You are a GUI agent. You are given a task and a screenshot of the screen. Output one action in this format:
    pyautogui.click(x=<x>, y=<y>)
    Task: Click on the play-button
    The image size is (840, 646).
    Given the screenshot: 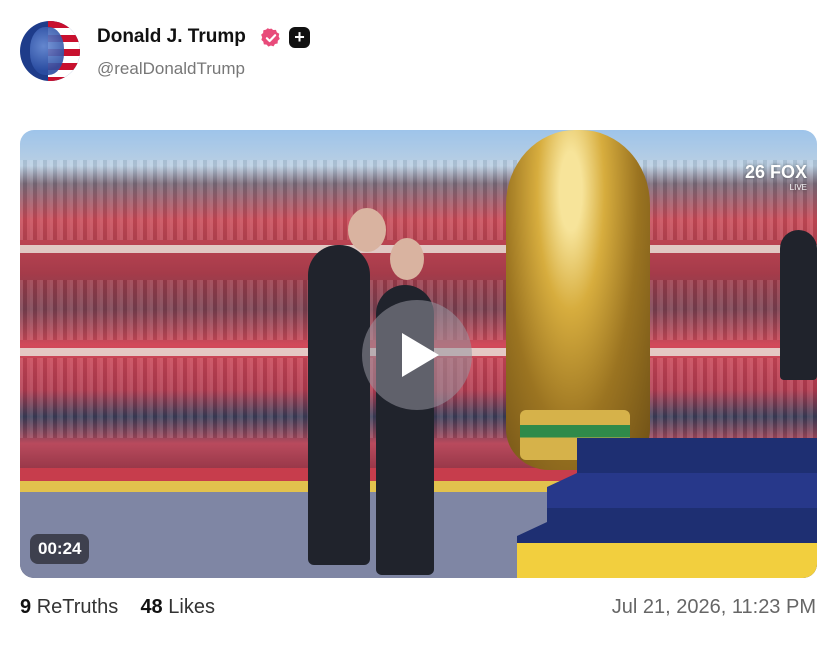 What is the action you would take?
    pyautogui.click(x=417, y=355)
    